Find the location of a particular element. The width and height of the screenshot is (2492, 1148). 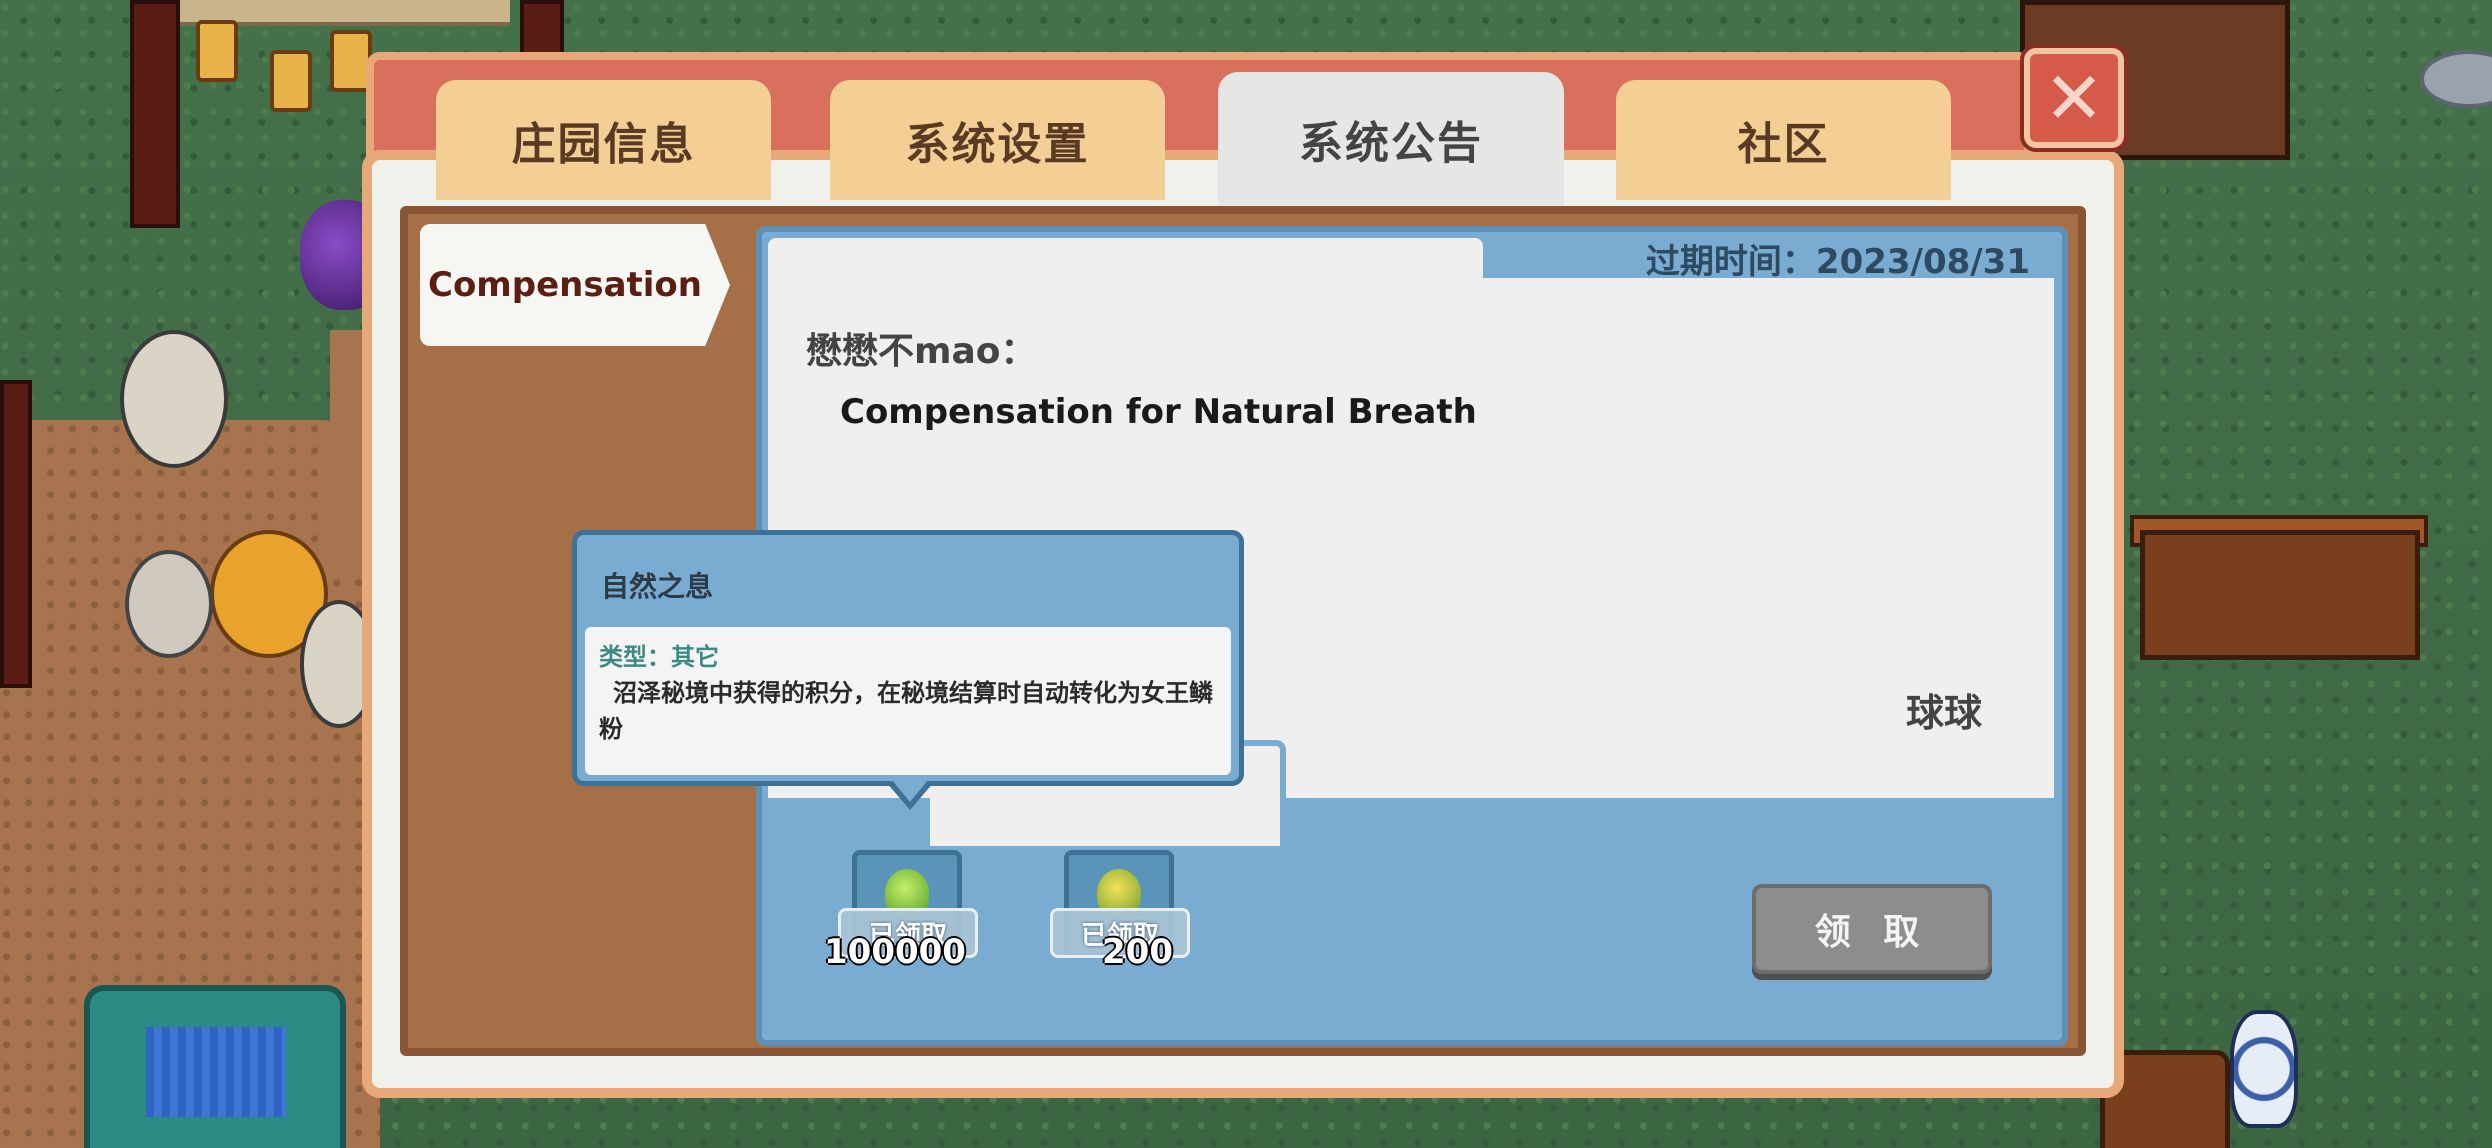

vase-icon is located at coordinates (2264, 1069).